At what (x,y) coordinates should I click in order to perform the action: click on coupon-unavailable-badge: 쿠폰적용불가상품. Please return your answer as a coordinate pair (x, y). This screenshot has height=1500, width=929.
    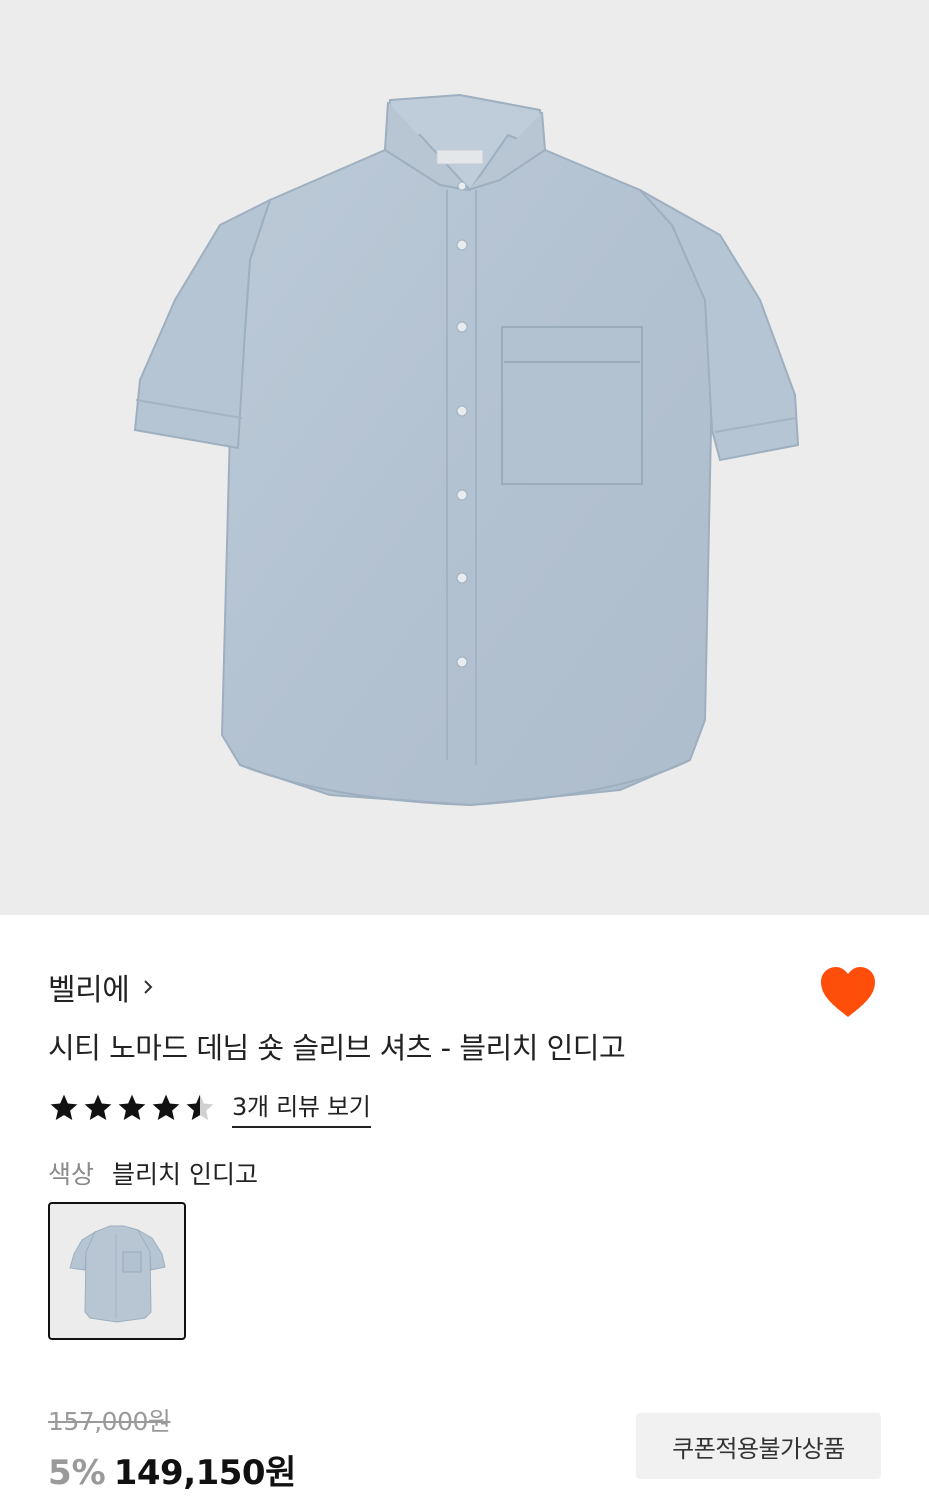
    Looking at the image, I should click on (758, 1446).